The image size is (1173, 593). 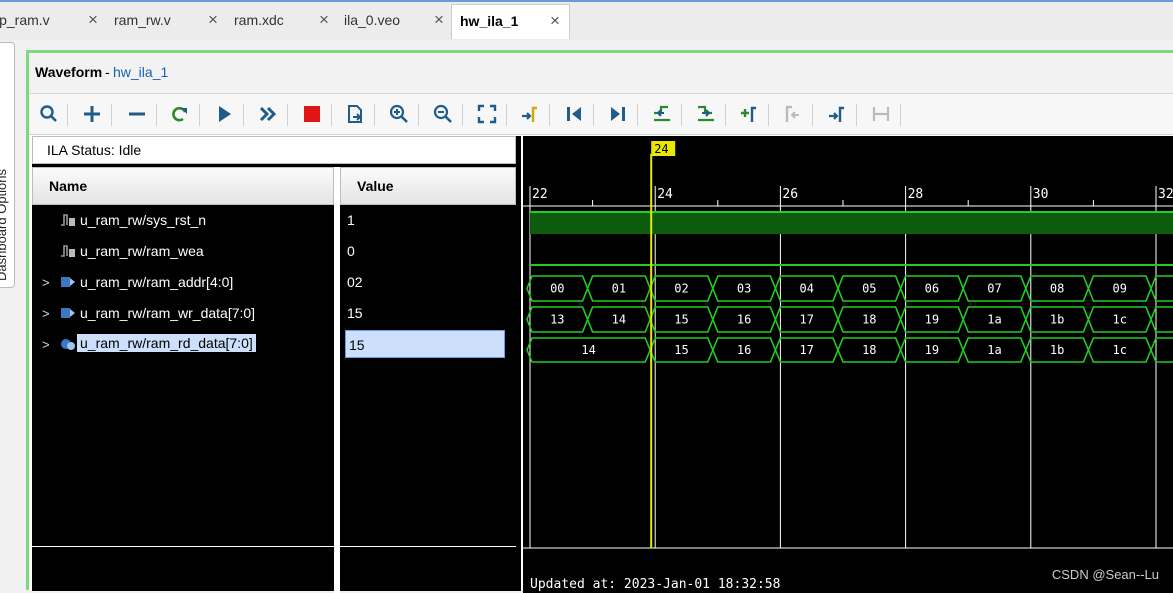 What do you see at coordinates (94, 150) in the screenshot?
I see `ila-status-text: ILA Status: Idle` at bounding box center [94, 150].